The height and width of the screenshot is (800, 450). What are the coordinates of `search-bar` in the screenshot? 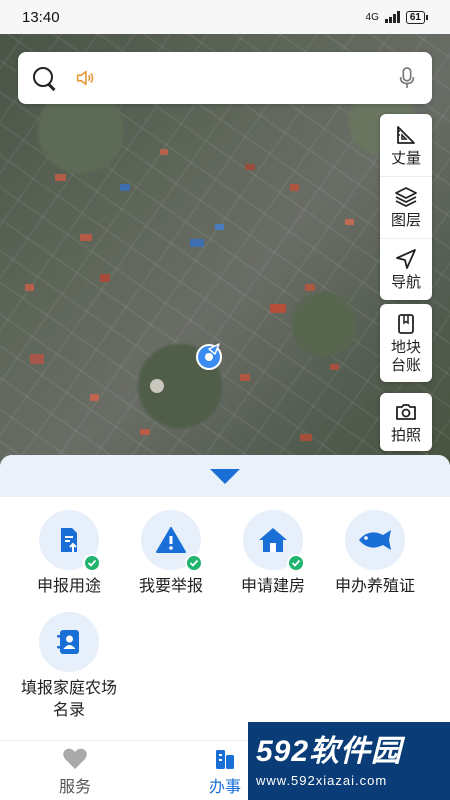 It's located at (225, 78).